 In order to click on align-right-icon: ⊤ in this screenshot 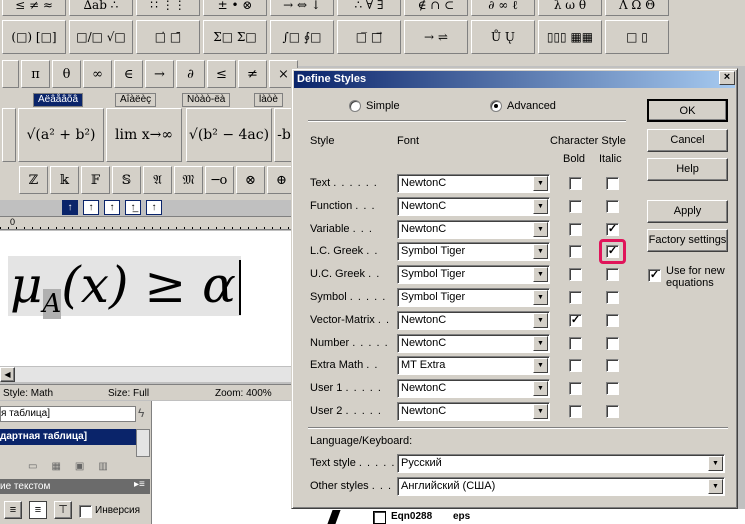, I will do `click(63, 510)`.